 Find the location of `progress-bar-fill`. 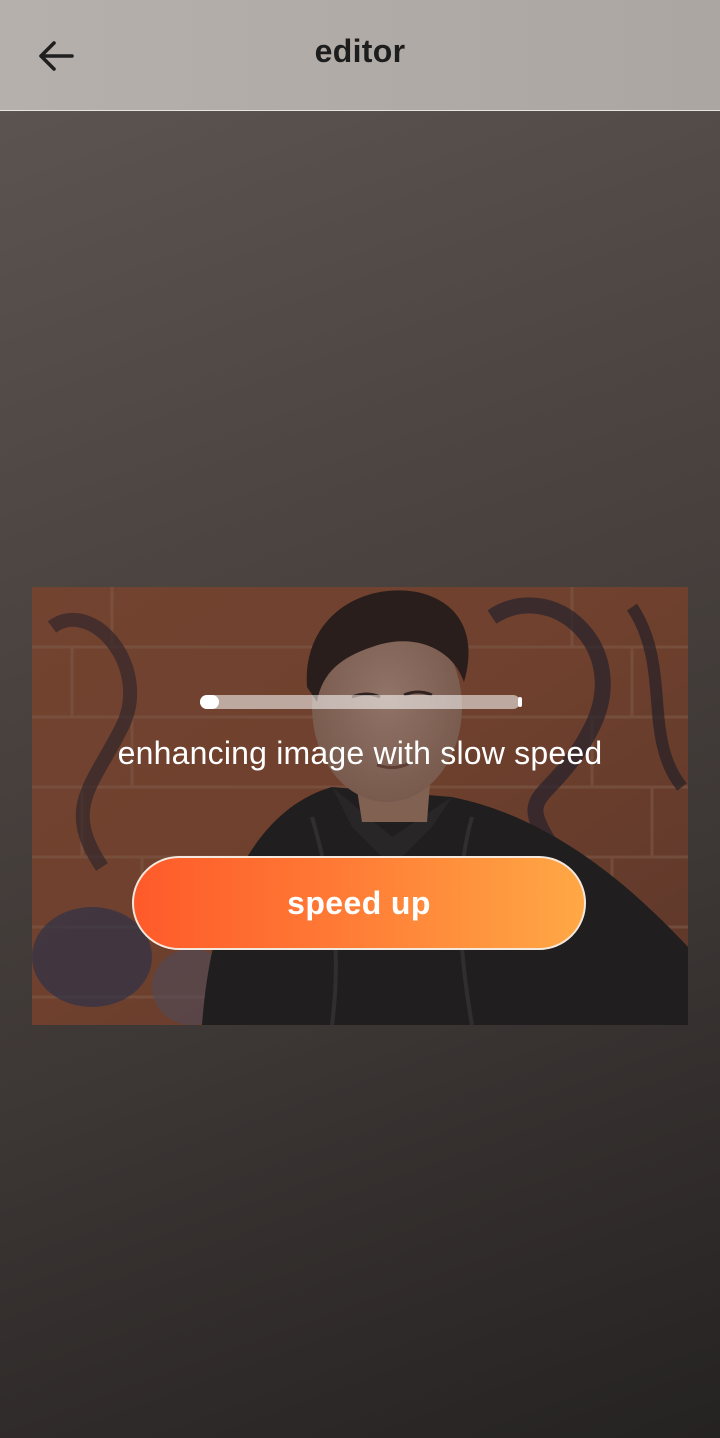

progress-bar-fill is located at coordinates (210, 702).